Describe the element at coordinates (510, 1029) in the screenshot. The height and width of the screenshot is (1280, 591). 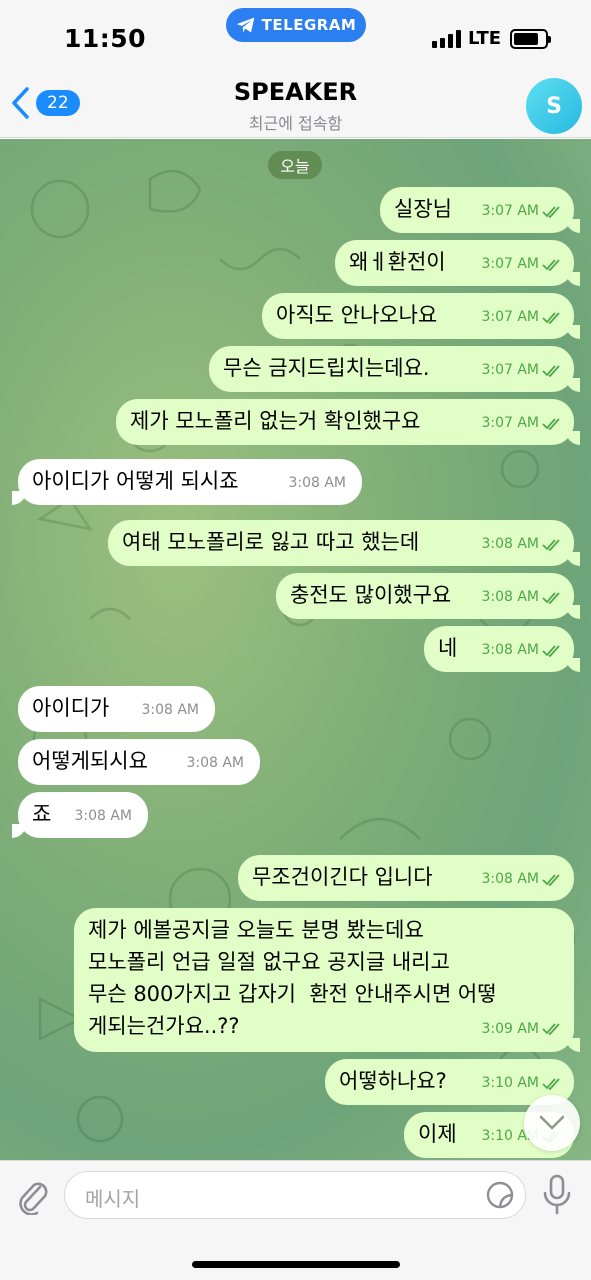
I see `message-time: 3:09 AM` at that location.